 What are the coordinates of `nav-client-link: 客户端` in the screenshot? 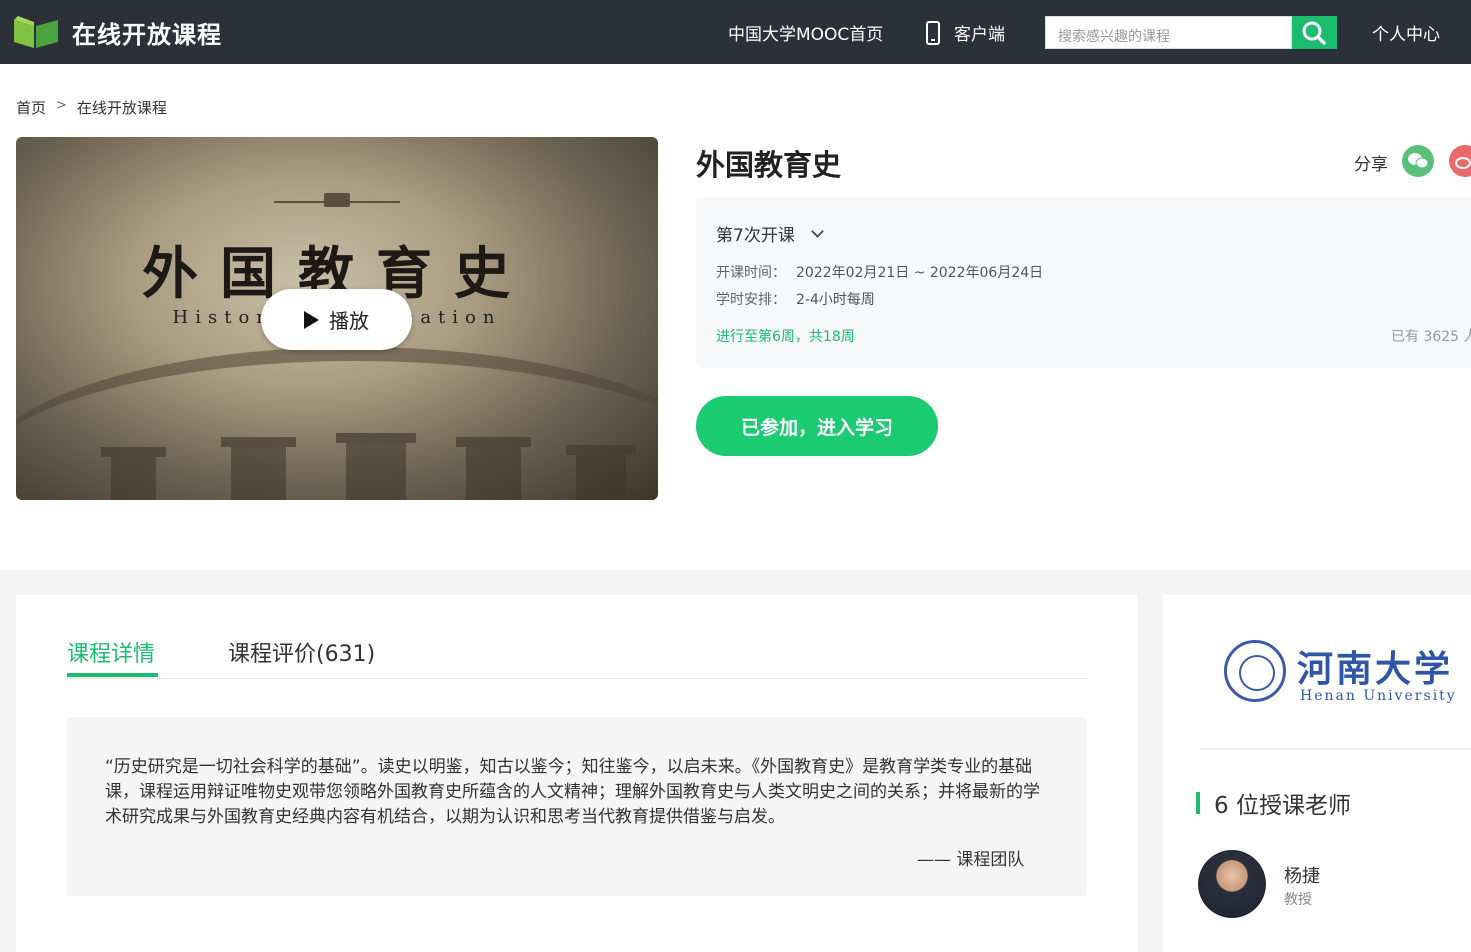 It's located at (965, 32).